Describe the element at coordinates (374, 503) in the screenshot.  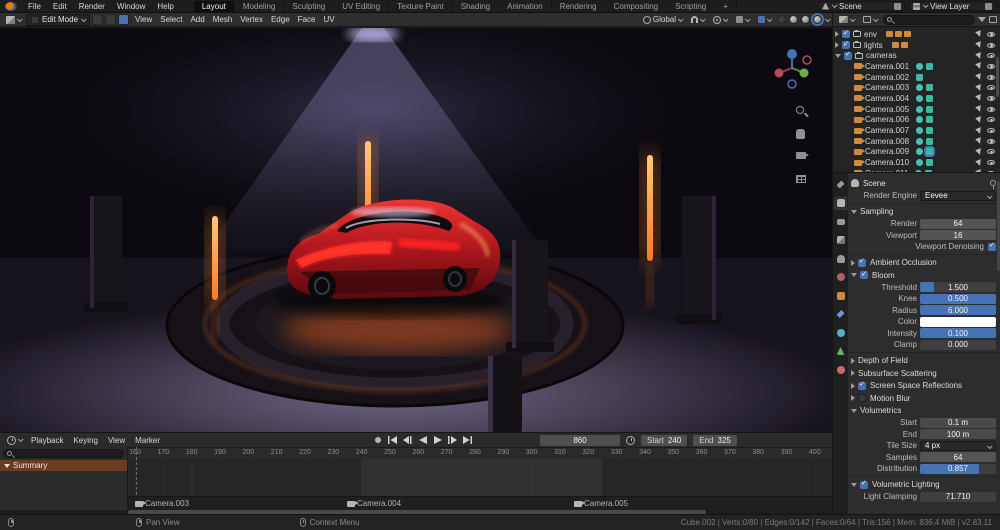
I see `timeline-marker: Camera.004` at that location.